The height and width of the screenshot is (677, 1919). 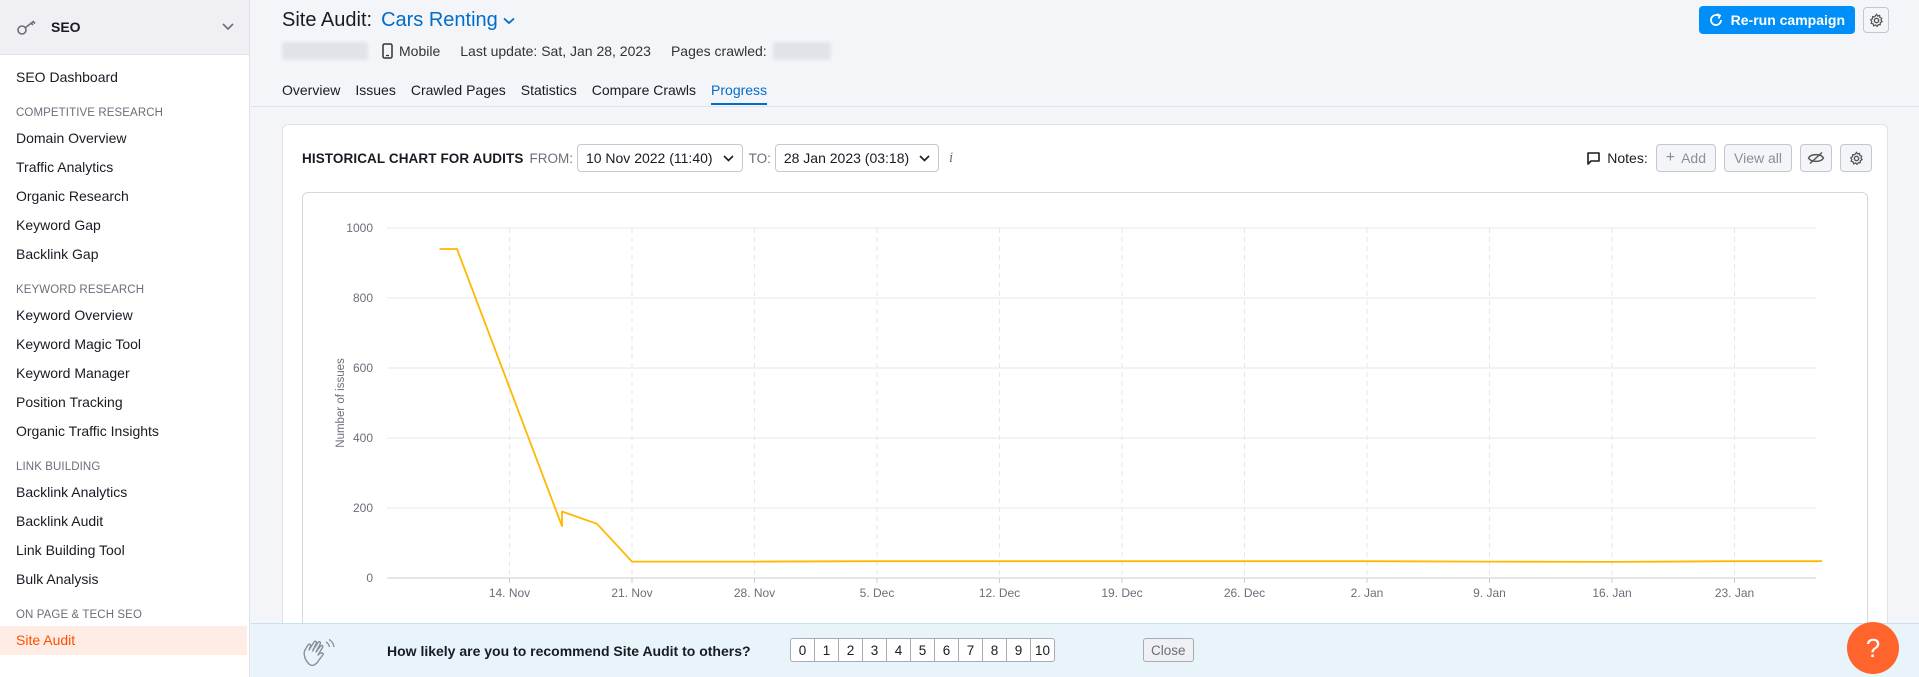 What do you see at coordinates (363, 508) in the screenshot?
I see `y-tick-label: 200` at bounding box center [363, 508].